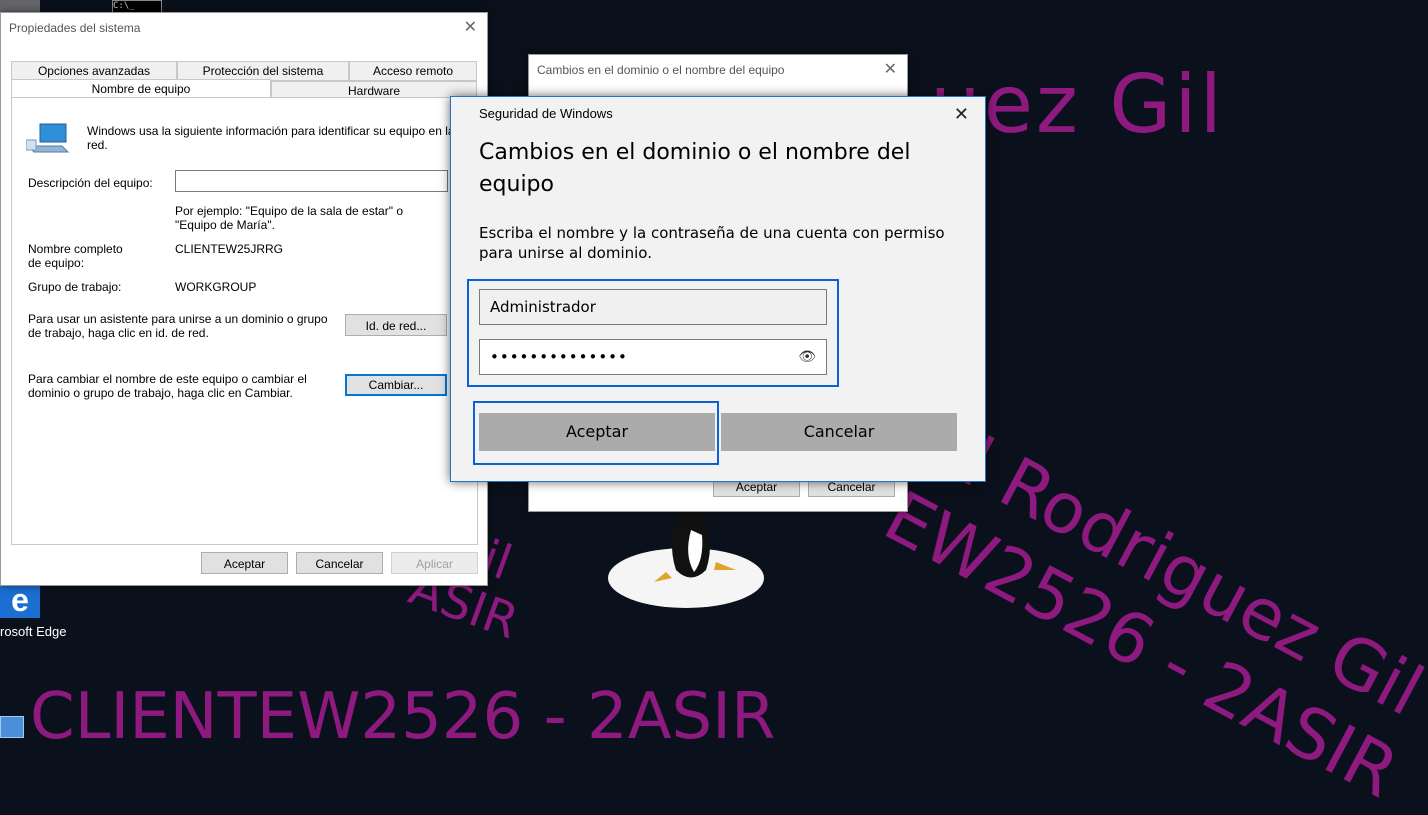  Describe the element at coordinates (75, 28) in the screenshot. I see `system-properties-title: Propiedades del sistema` at that location.